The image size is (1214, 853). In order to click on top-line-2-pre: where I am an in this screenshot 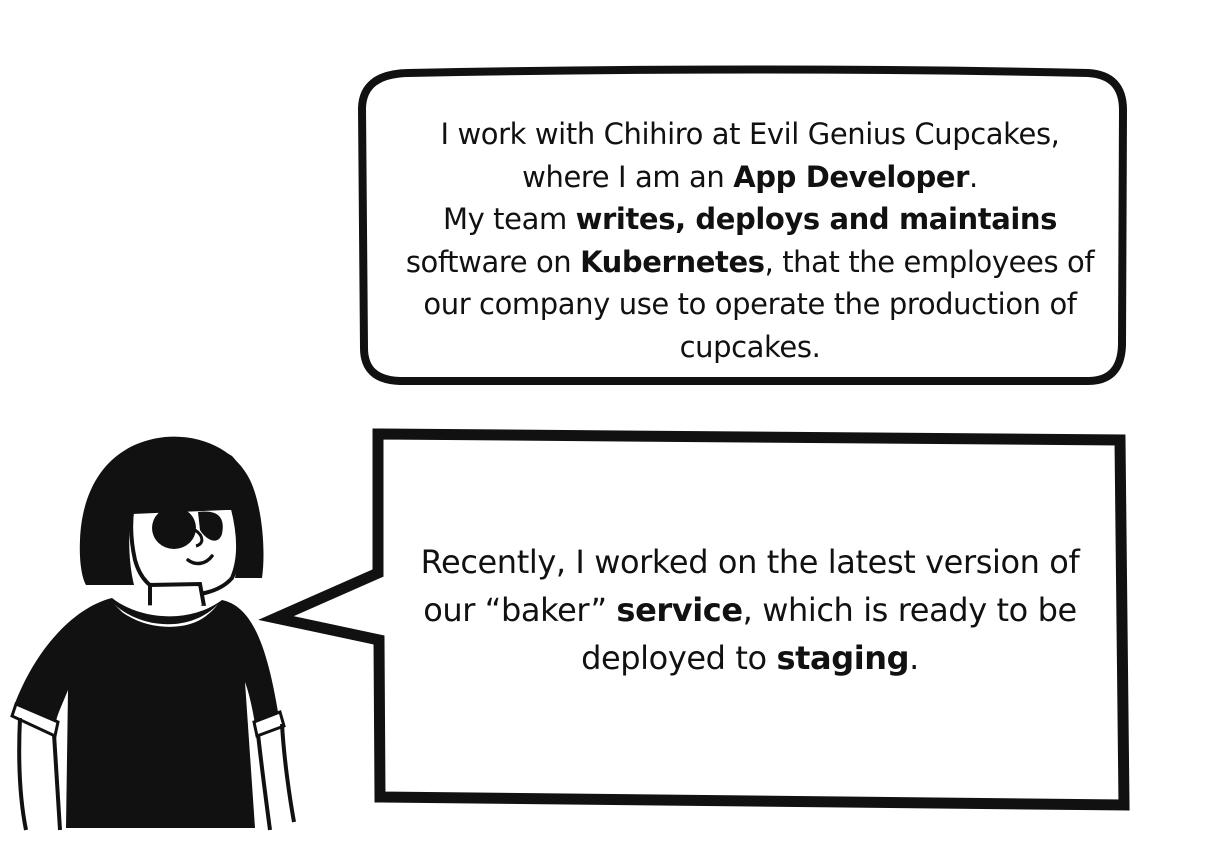, I will do `click(628, 176)`.